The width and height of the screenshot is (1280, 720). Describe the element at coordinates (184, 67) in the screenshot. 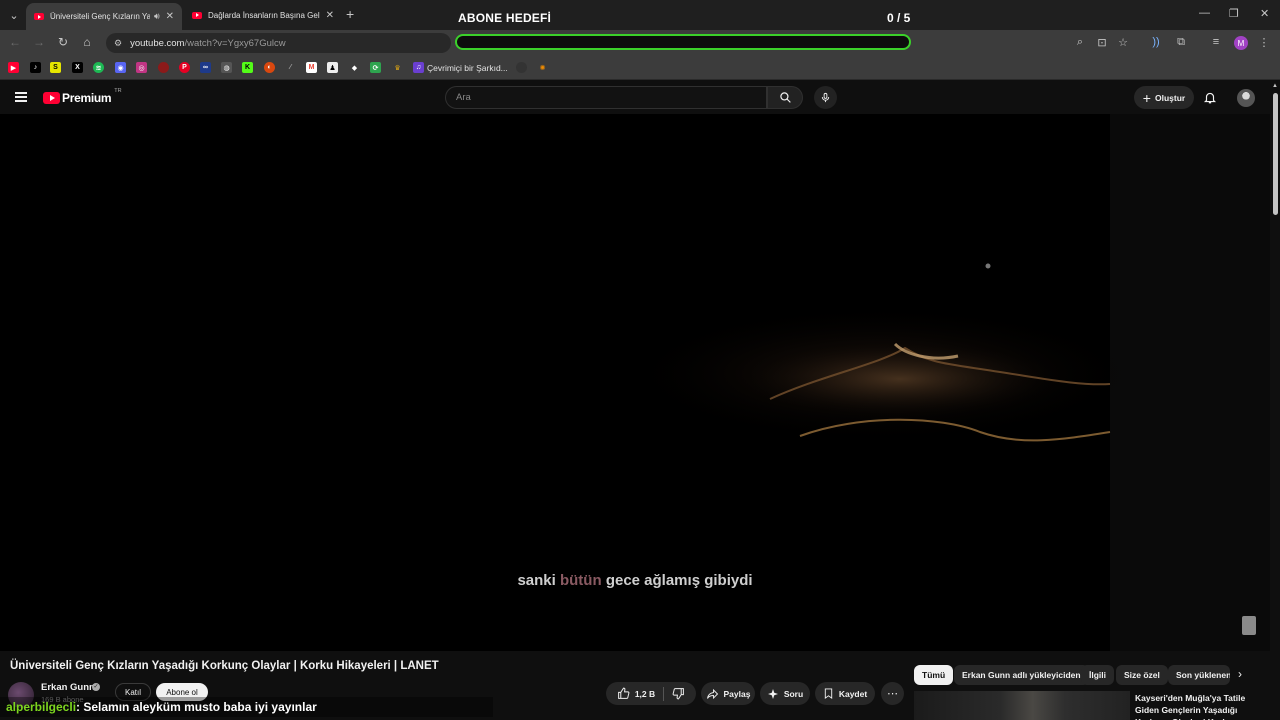

I see `bookmark-pinterest-icon: P` at that location.